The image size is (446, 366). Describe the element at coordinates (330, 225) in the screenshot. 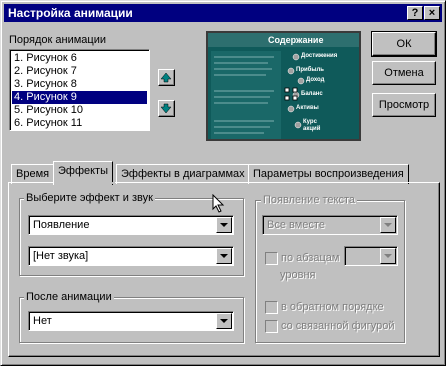

I see `text-mode-select: Все вместе` at that location.